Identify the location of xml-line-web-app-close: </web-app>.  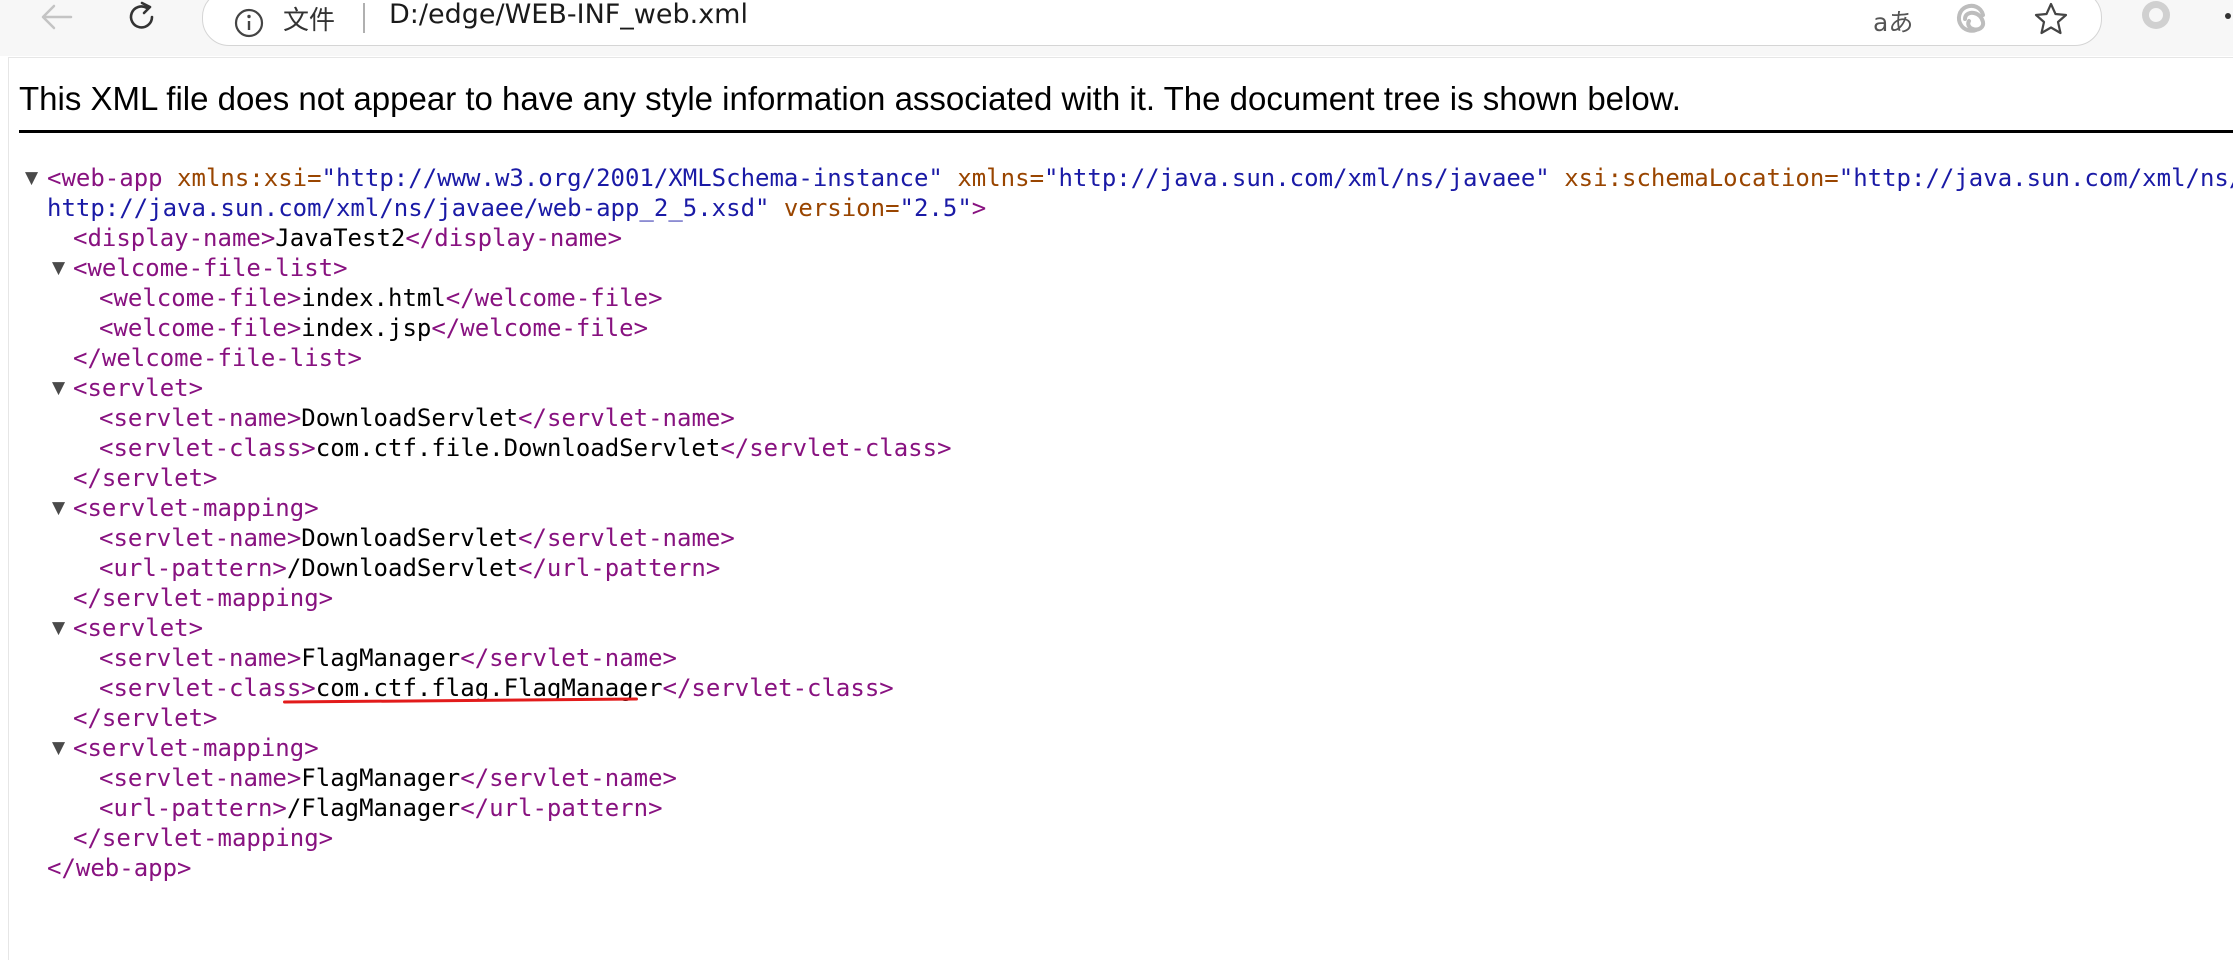
(119, 868).